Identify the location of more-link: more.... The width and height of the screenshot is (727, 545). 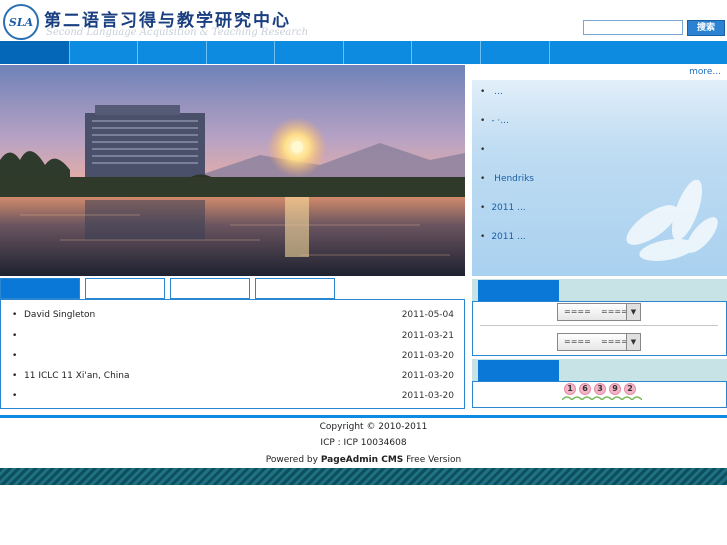
(705, 72).